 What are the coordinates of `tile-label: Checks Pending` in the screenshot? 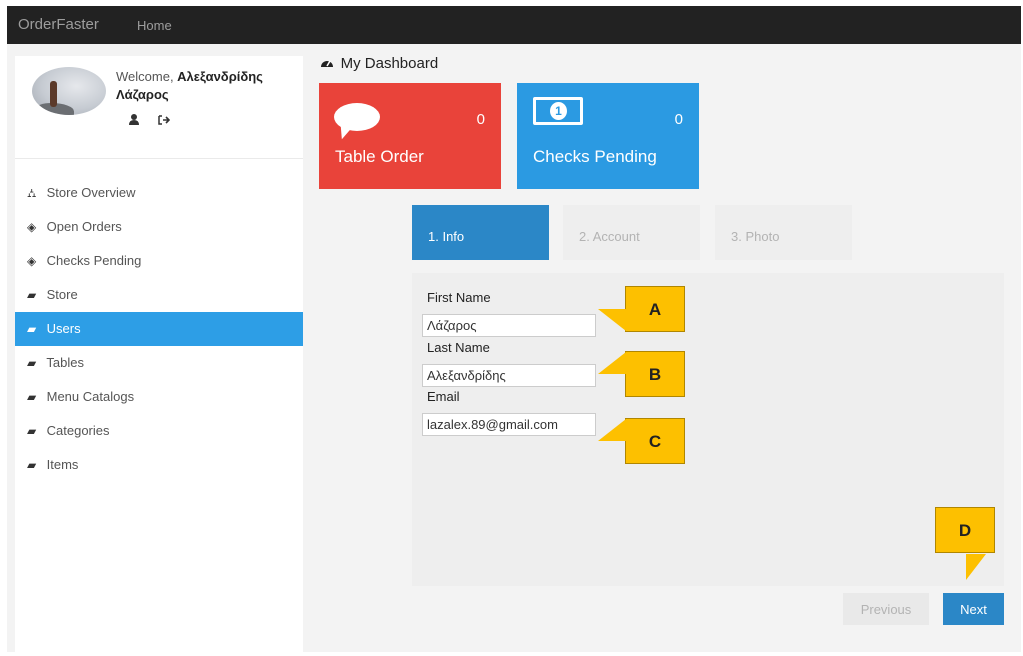 It's located at (595, 156).